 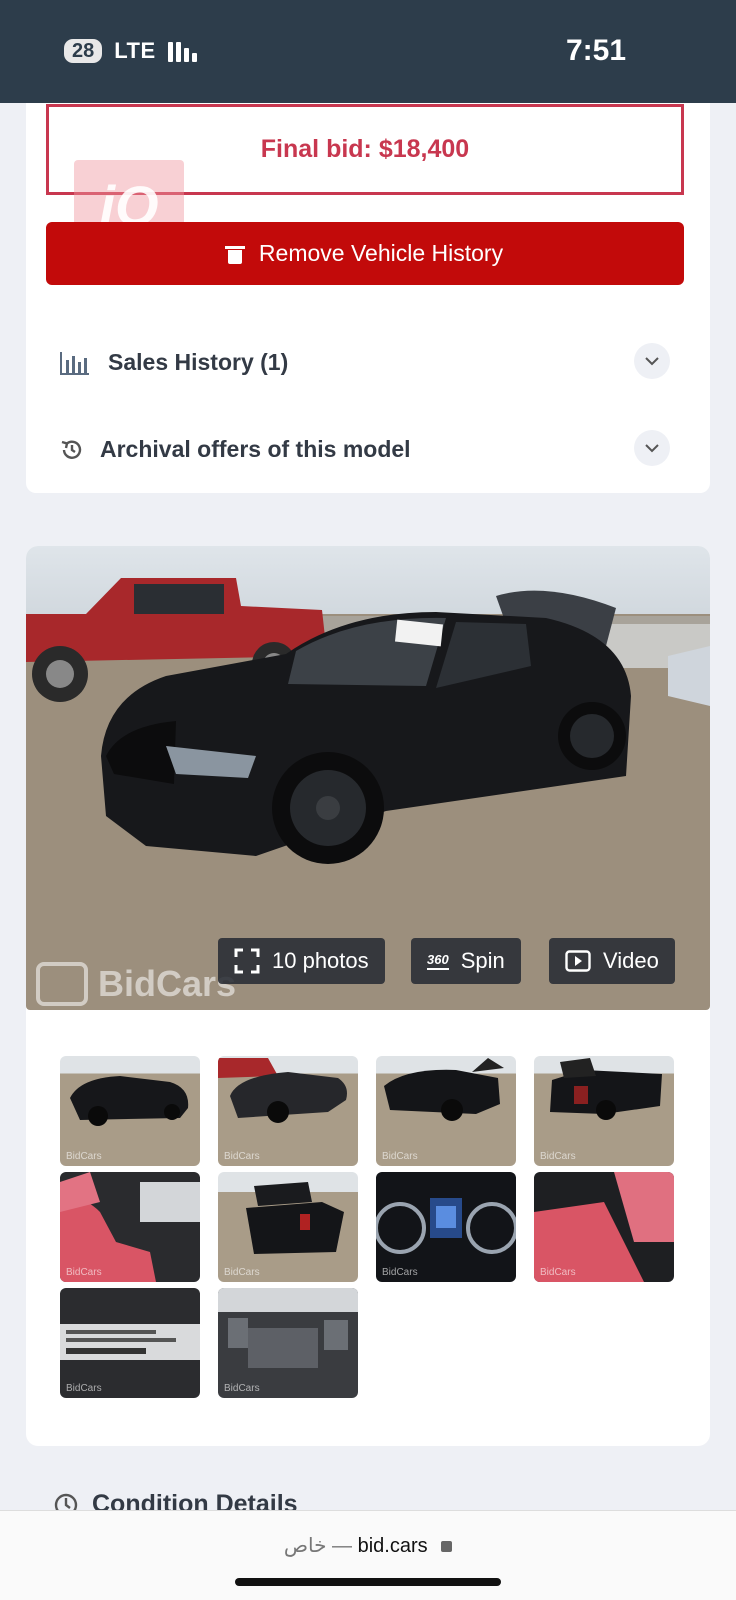 What do you see at coordinates (368, 51) in the screenshot?
I see `status-bar: 28 LTE 7:51` at bounding box center [368, 51].